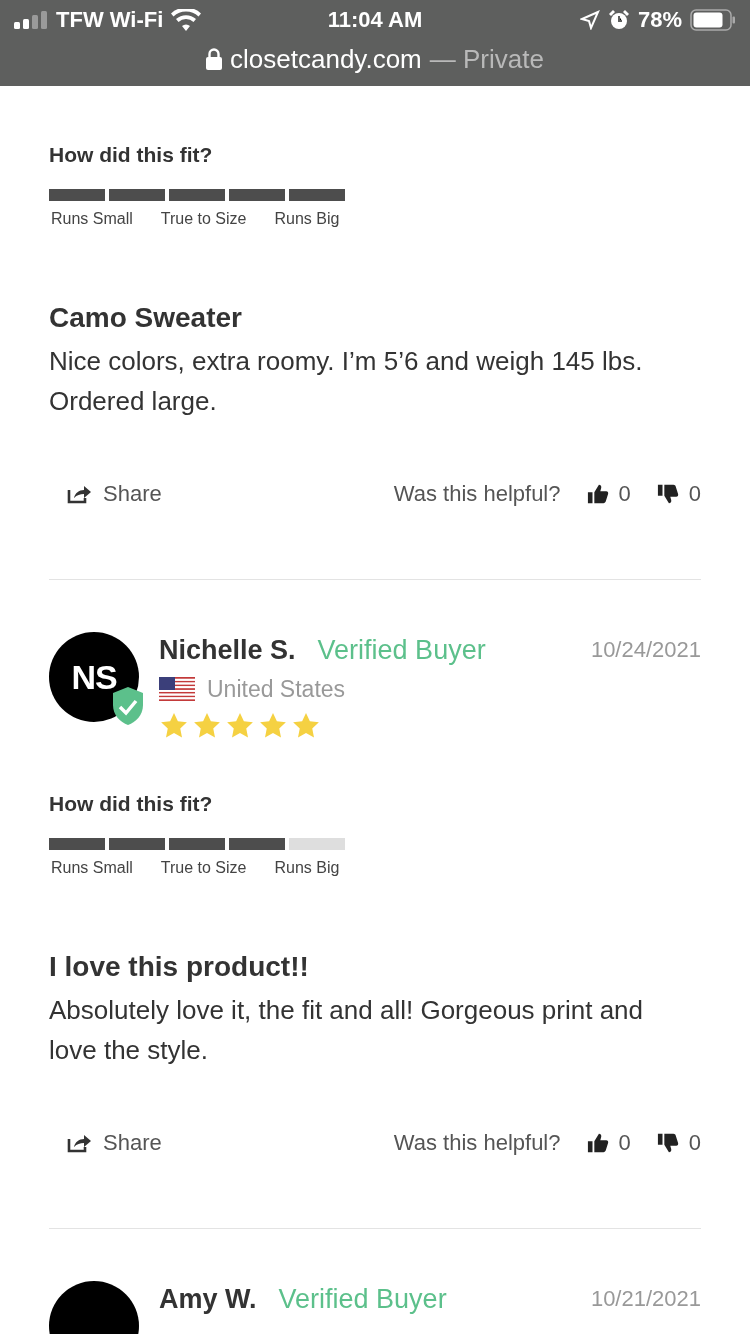 The image size is (750, 1334). Describe the element at coordinates (486, 59) in the screenshot. I see `private-label: — Private` at that location.